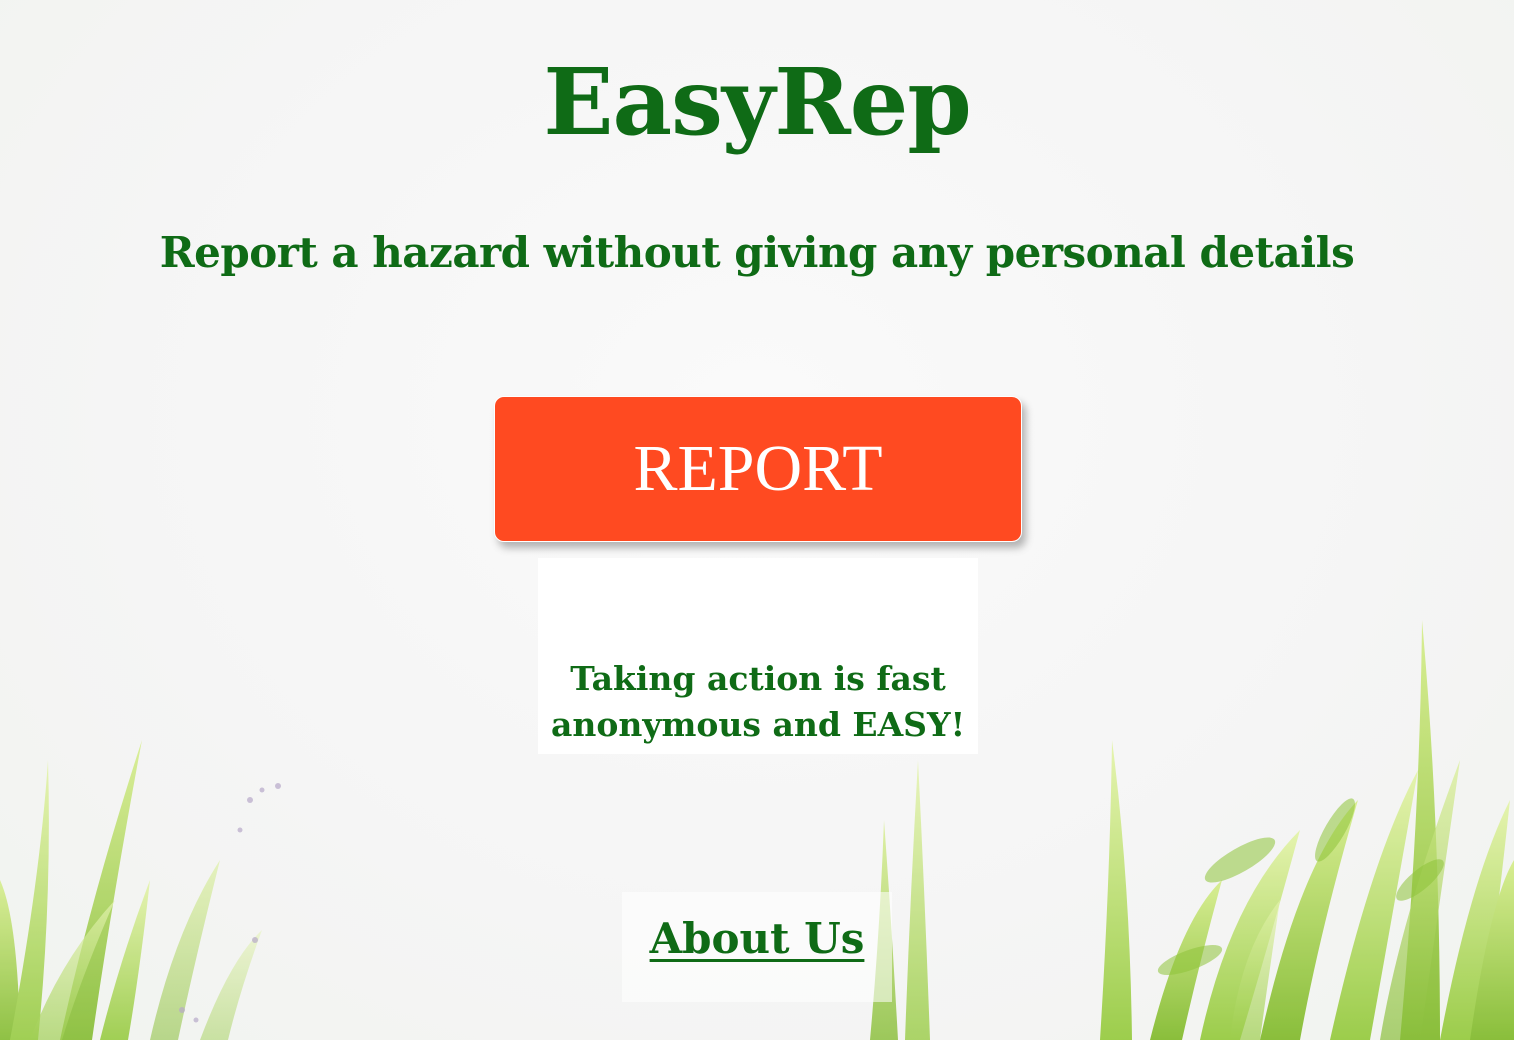  I want to click on info-line-2: anonymous and EASY!, so click(758, 724).